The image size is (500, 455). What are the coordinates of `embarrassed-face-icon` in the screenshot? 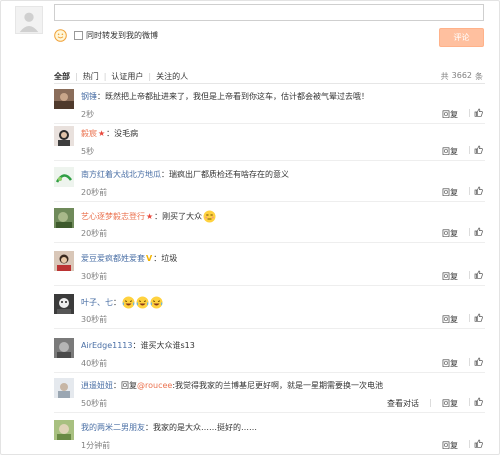 It's located at (209, 216).